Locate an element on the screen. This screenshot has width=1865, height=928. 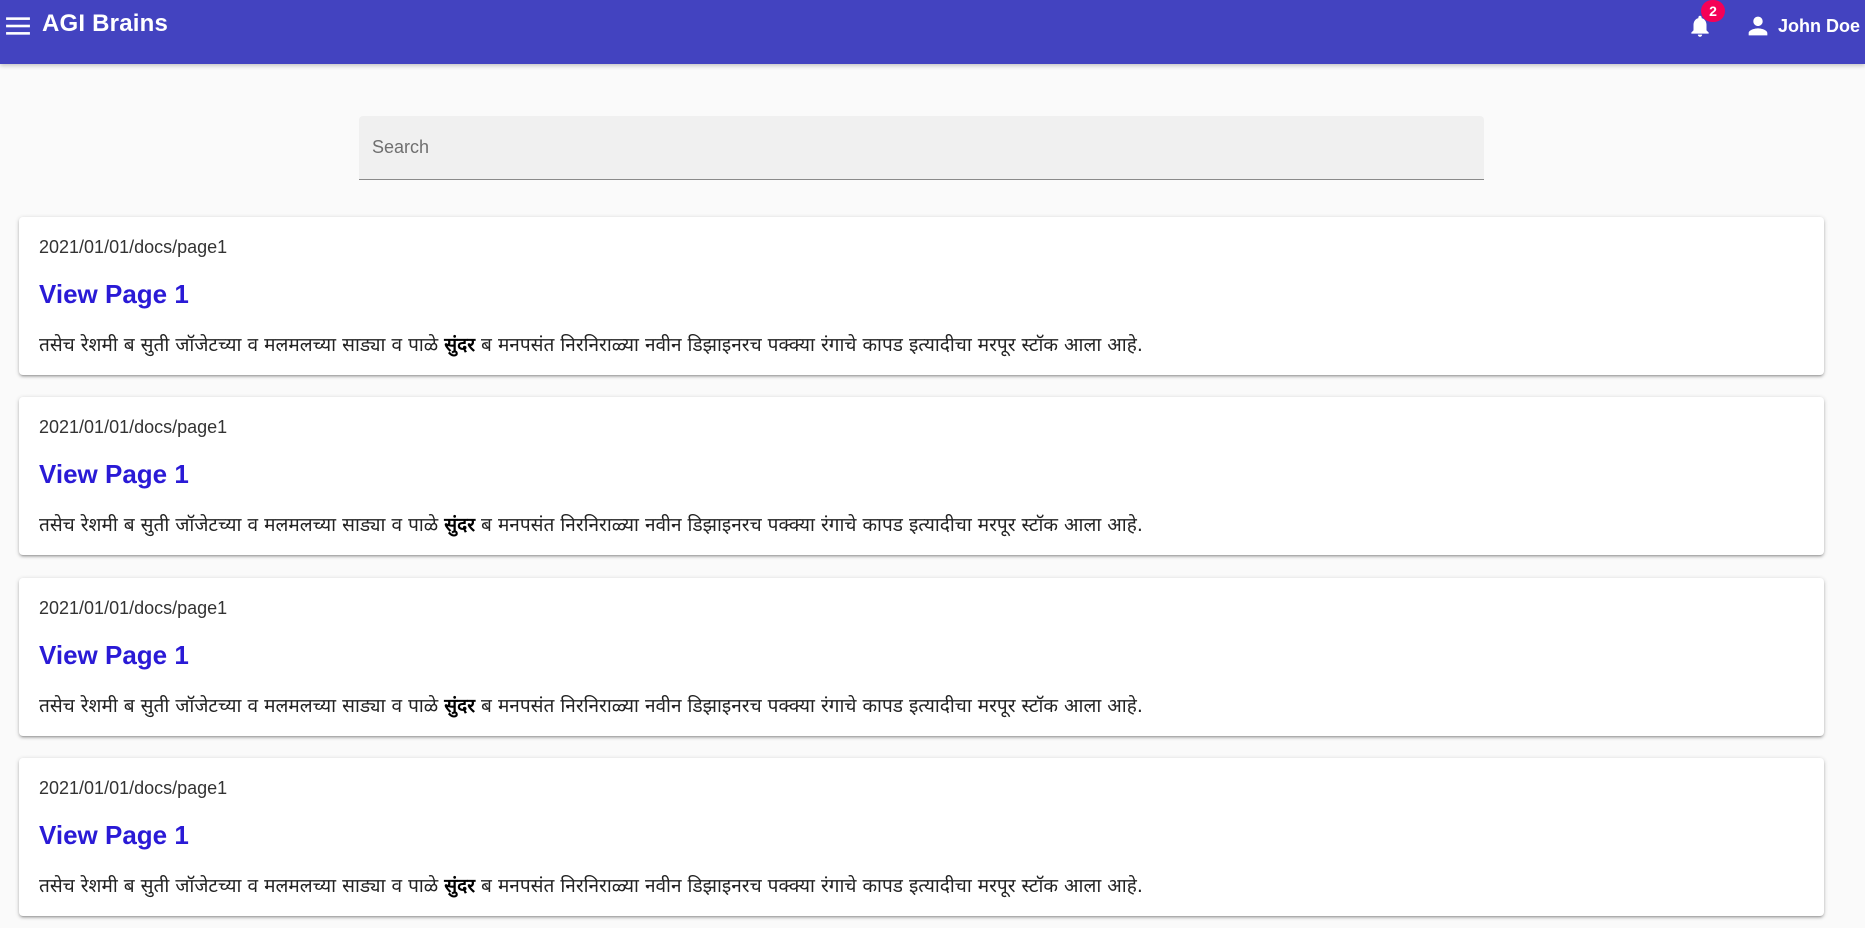
person-icon is located at coordinates (1758, 26).